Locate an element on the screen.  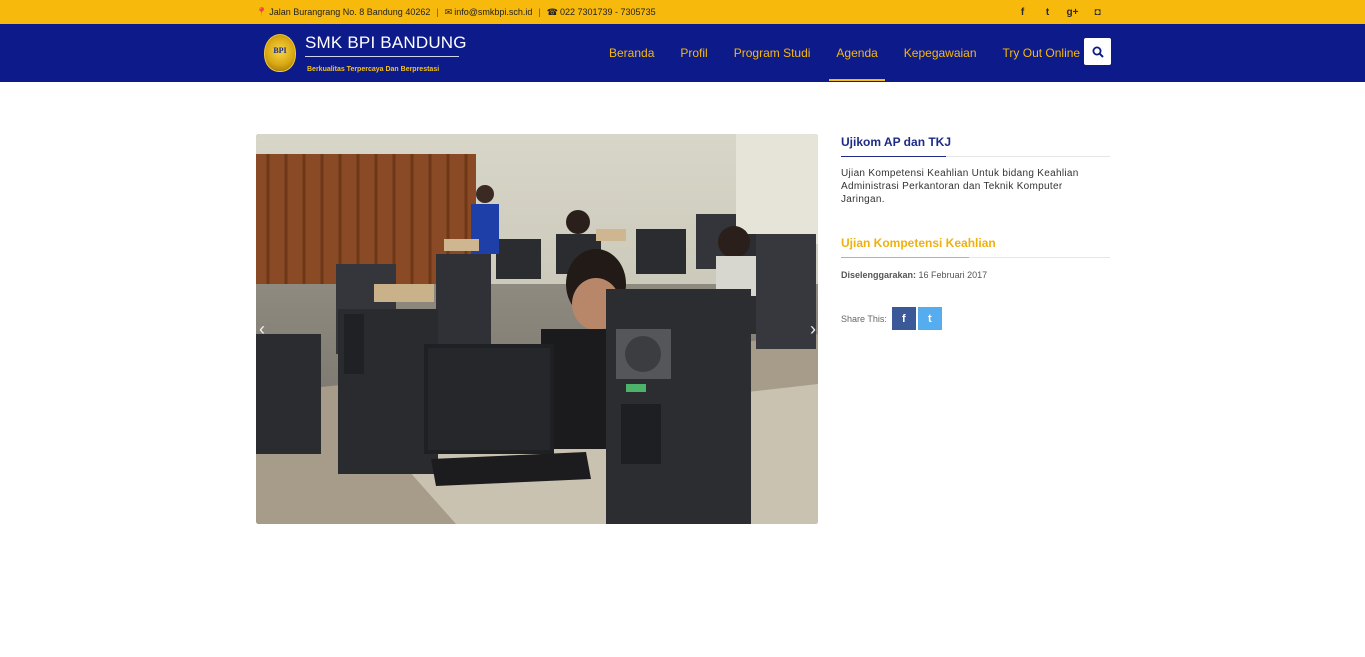
nav-item-agenda: Agenda is located at coordinates (856, 53).